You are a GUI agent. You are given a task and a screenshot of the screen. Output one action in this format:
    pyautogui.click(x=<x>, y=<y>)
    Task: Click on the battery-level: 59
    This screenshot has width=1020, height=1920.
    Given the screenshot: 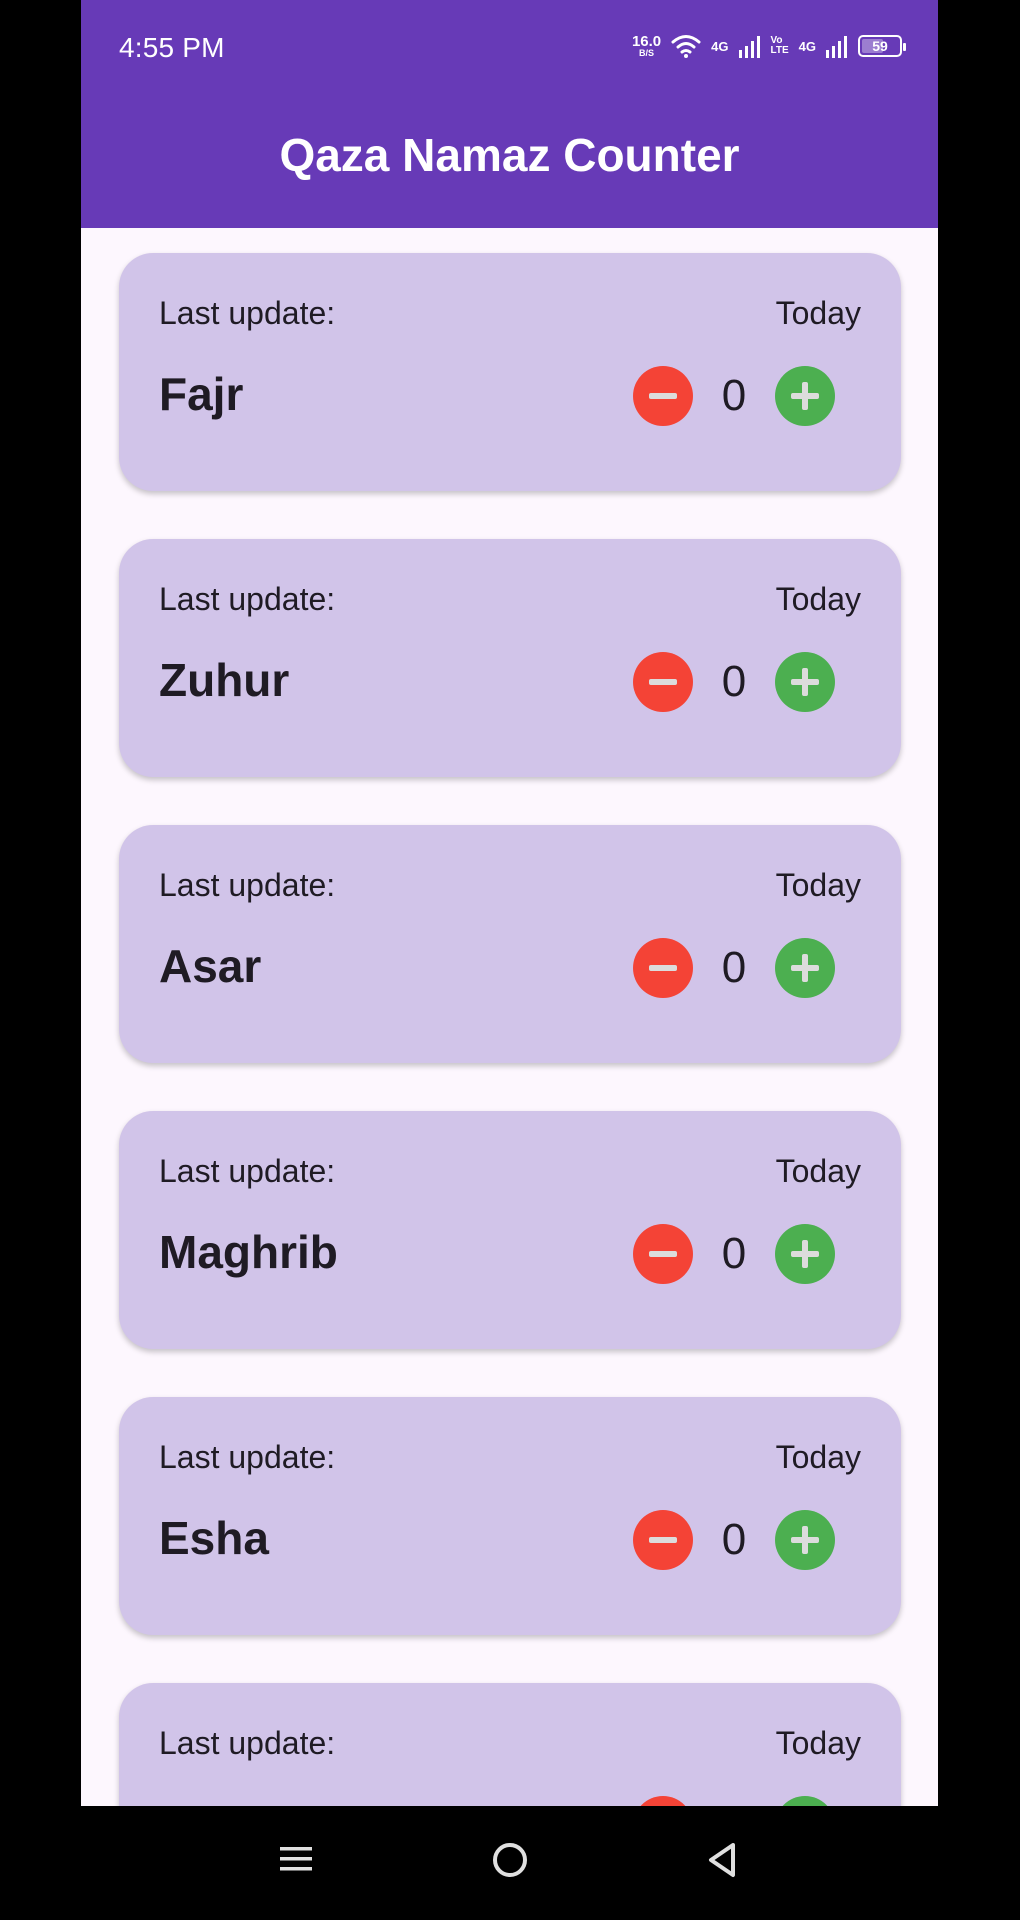 What is the action you would take?
    pyautogui.click(x=880, y=46)
    